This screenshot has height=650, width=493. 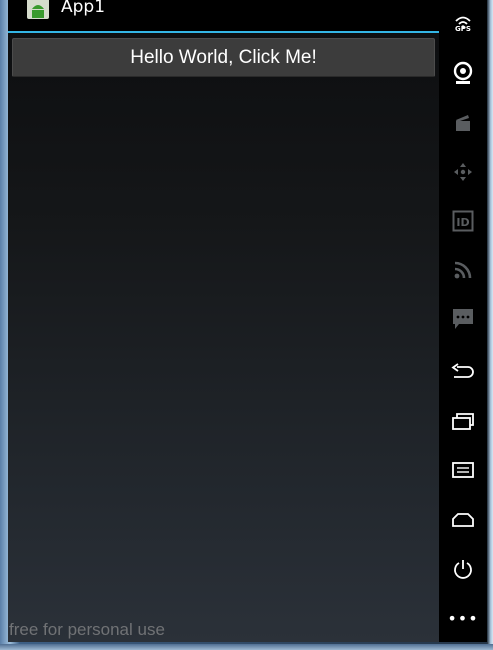 I want to click on recent-apps-icon, so click(x=463, y=421).